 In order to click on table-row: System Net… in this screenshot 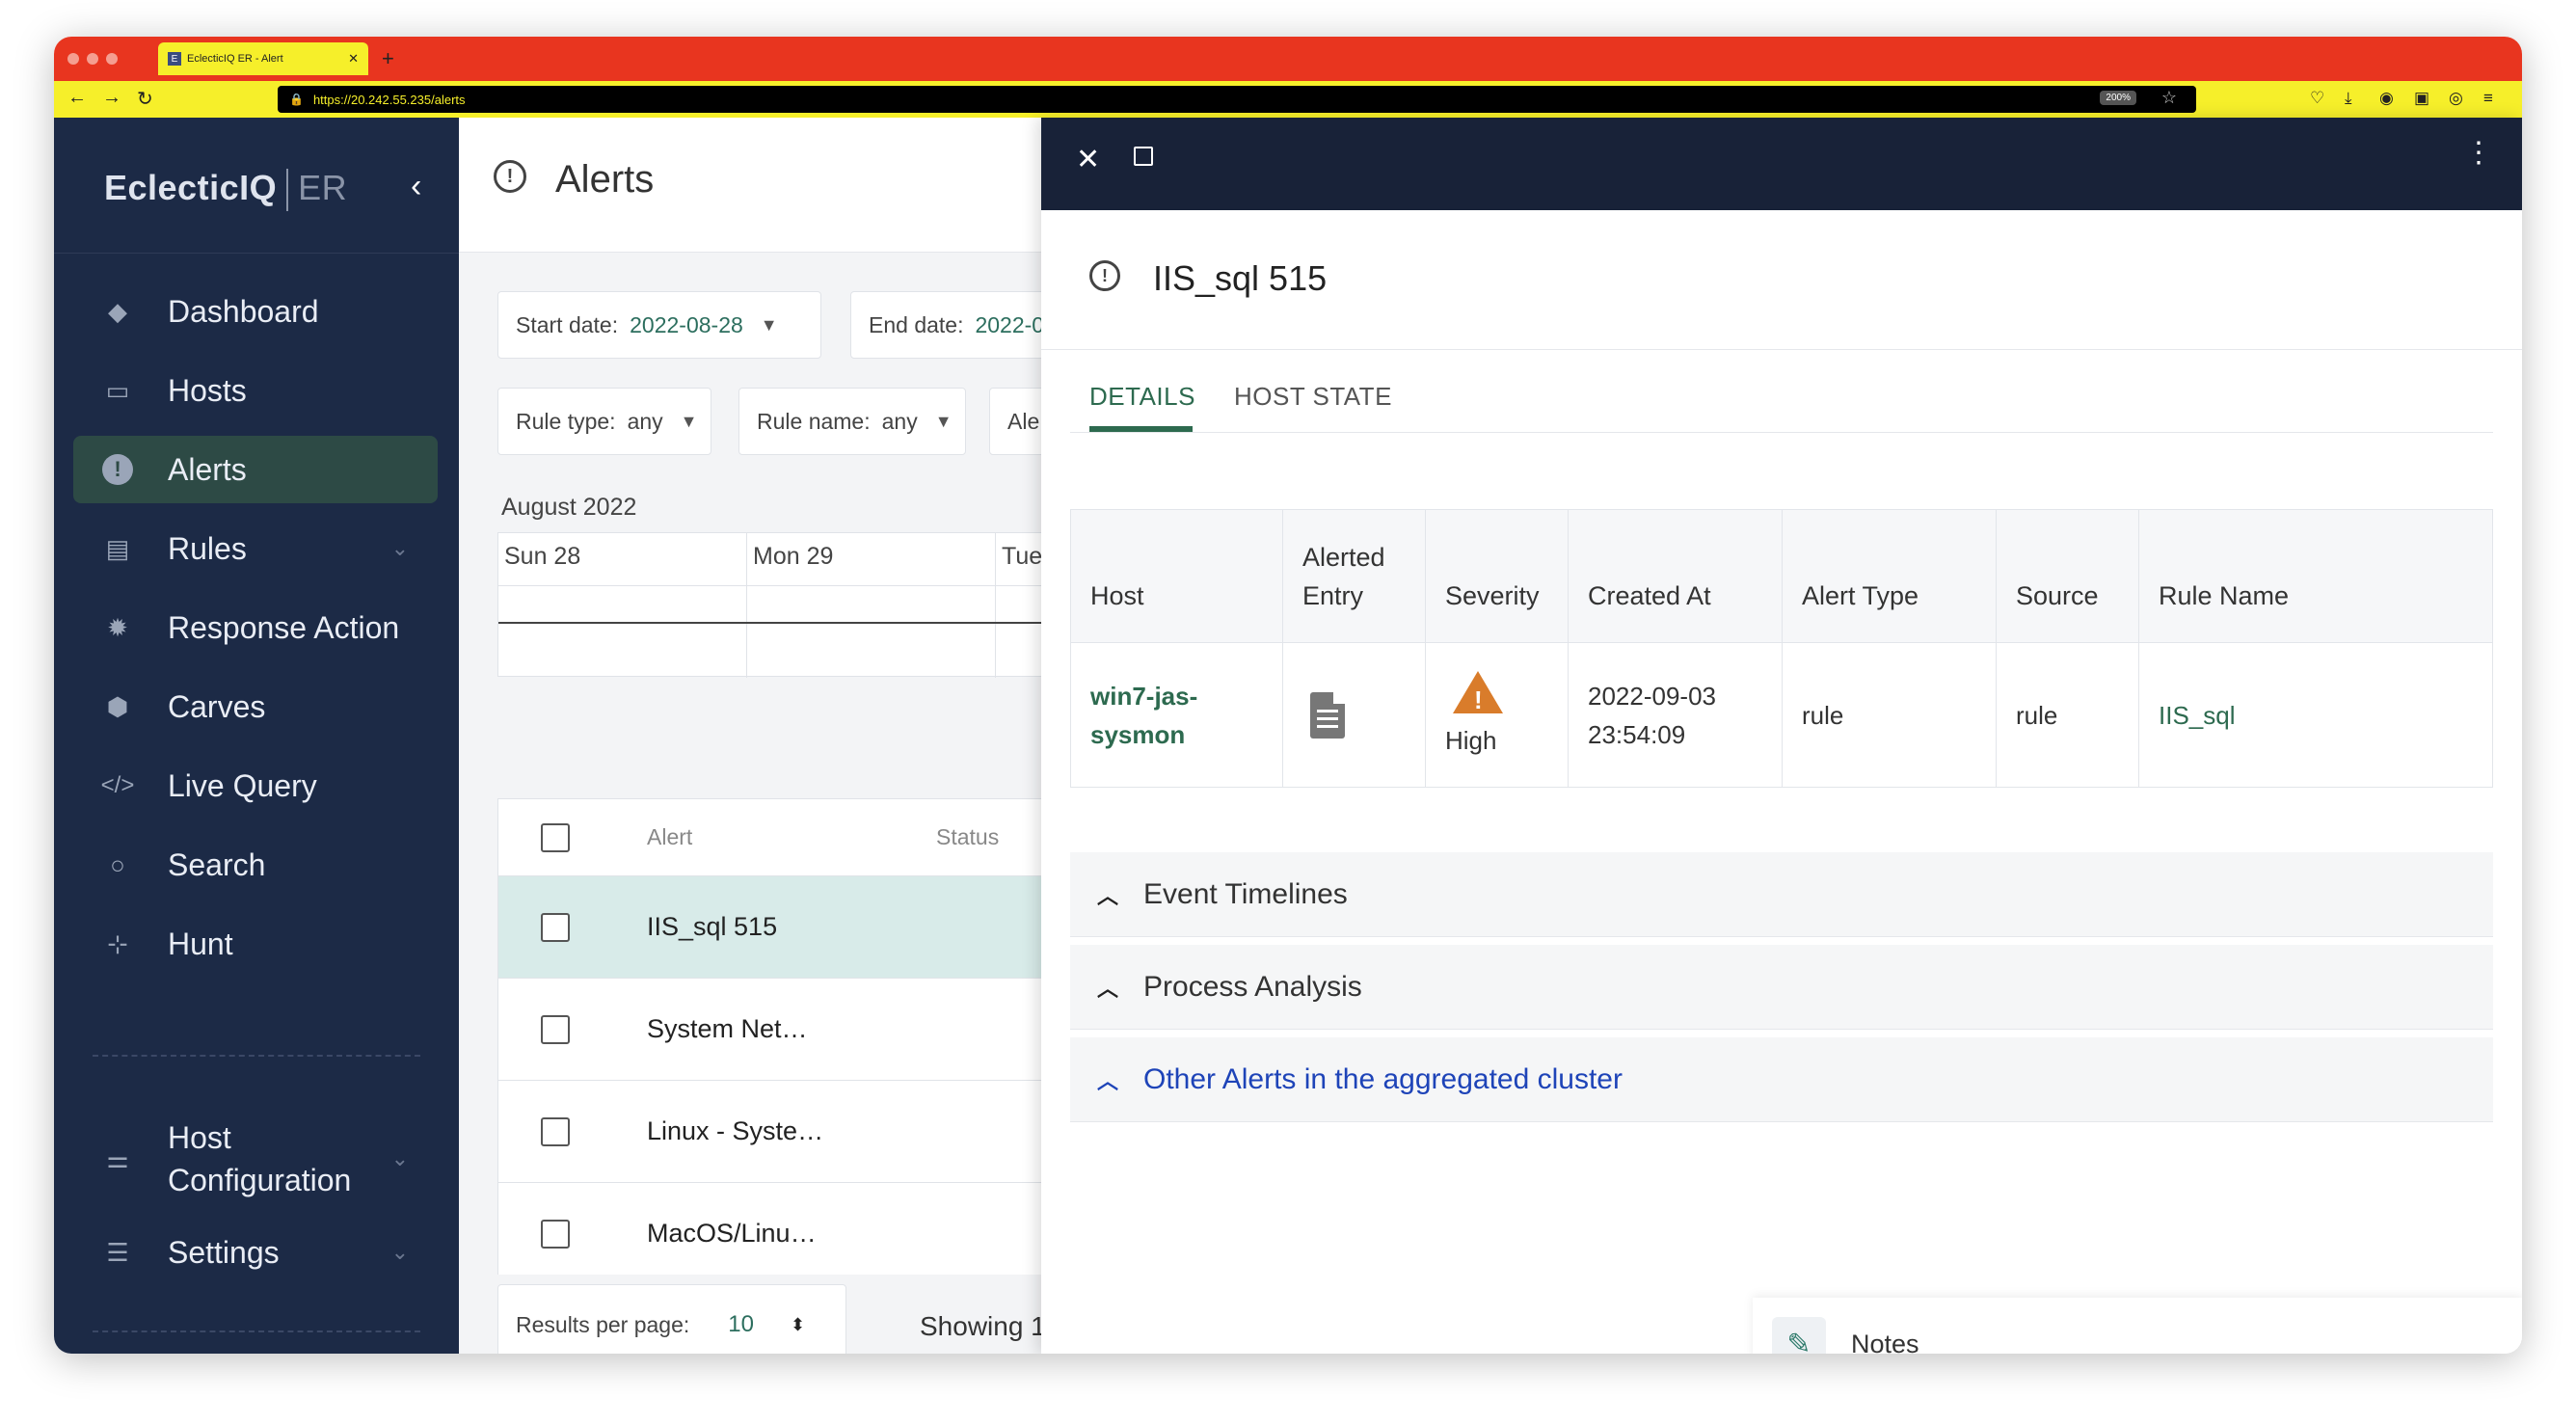, I will do `click(786, 1030)`.